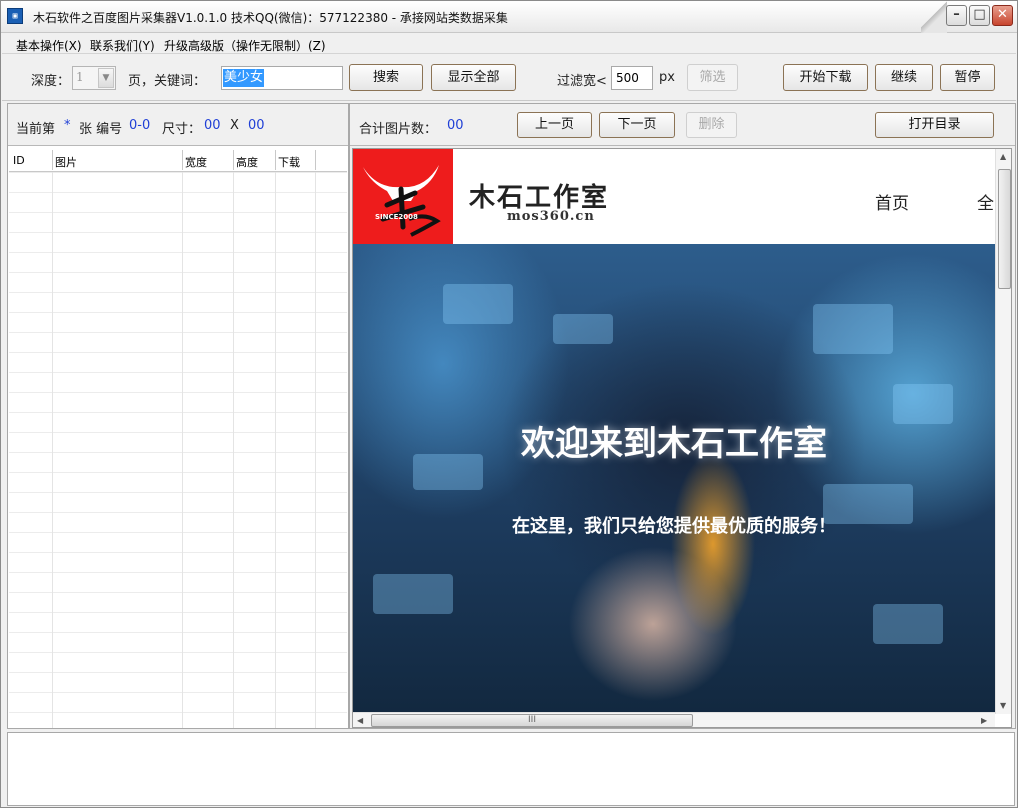 The height and width of the screenshot is (808, 1018). I want to click on menu-basic-operations: 基本操作(X), so click(49, 45).